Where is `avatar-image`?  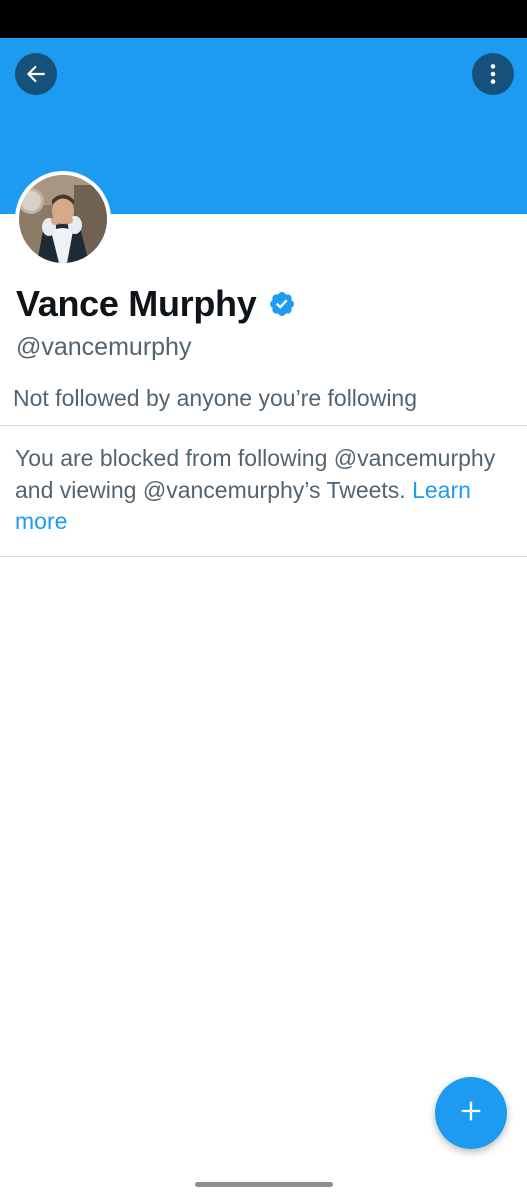
avatar-image is located at coordinates (63, 219).